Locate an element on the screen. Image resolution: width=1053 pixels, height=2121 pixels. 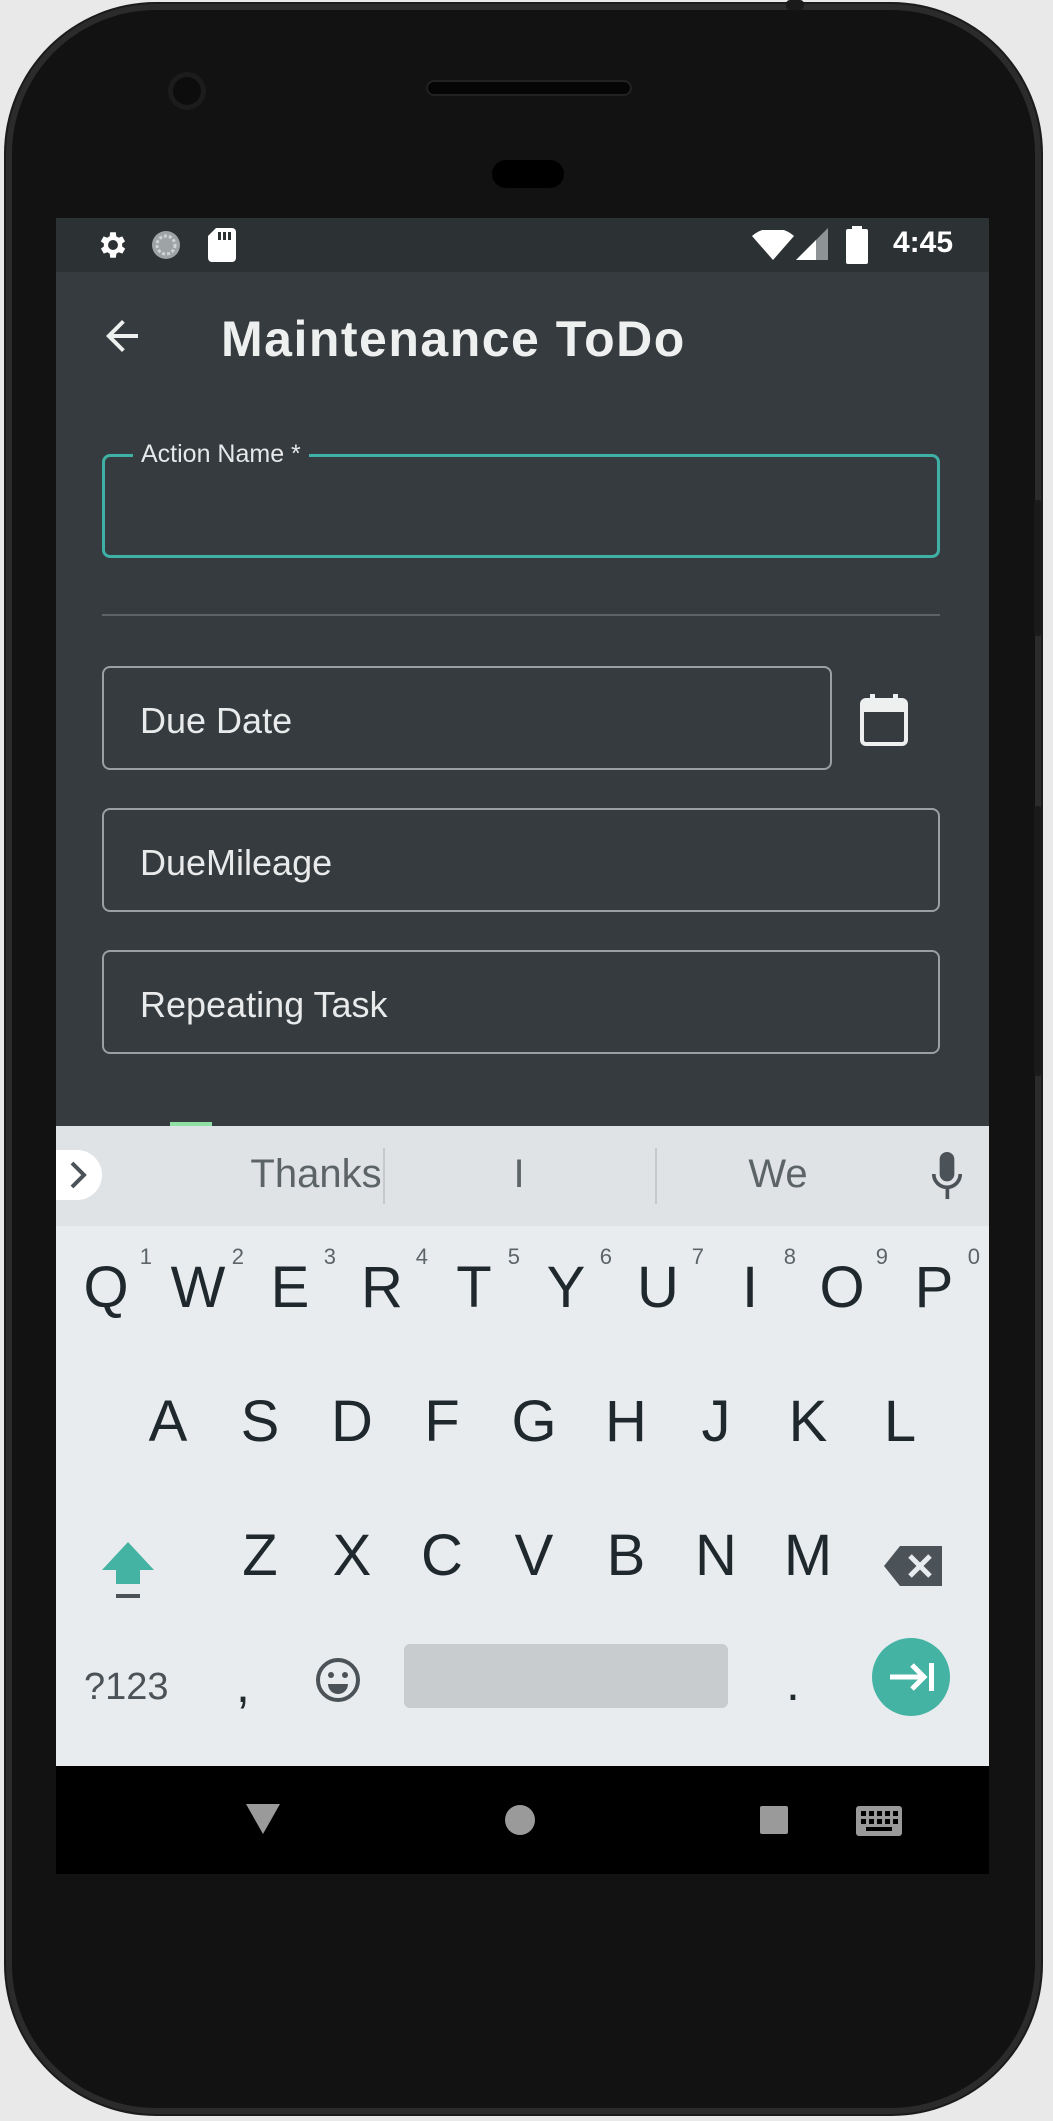
expand-suggestions-button is located at coordinates (79, 1175).